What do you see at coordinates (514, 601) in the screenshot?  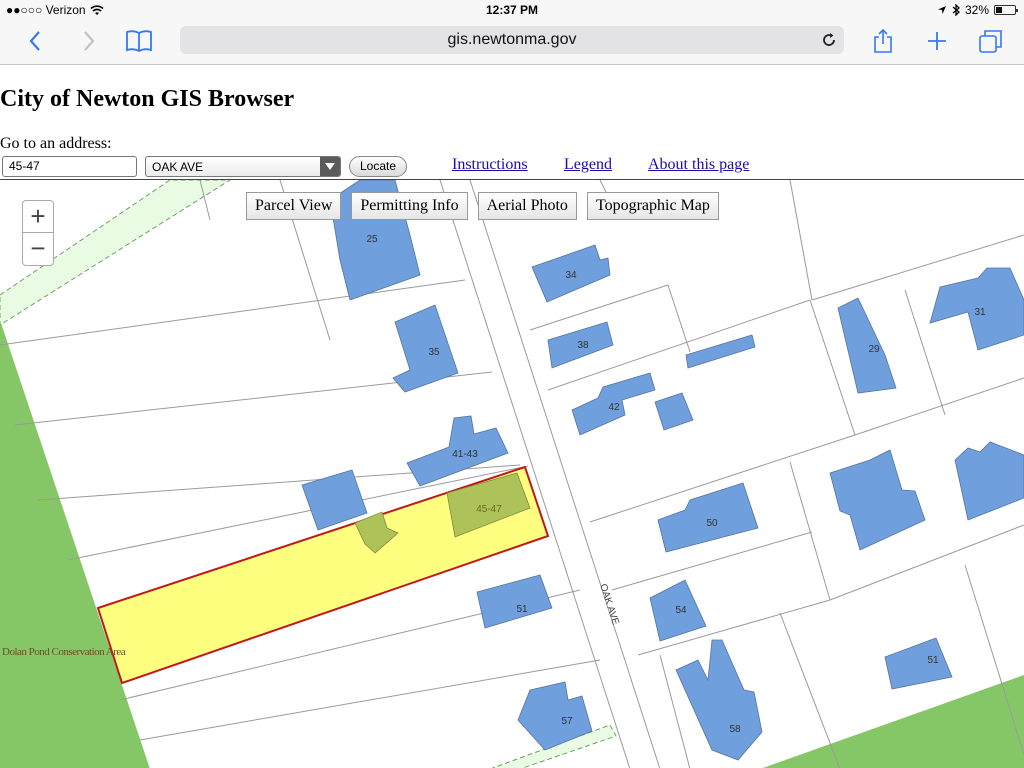 I see `building-51-left` at bounding box center [514, 601].